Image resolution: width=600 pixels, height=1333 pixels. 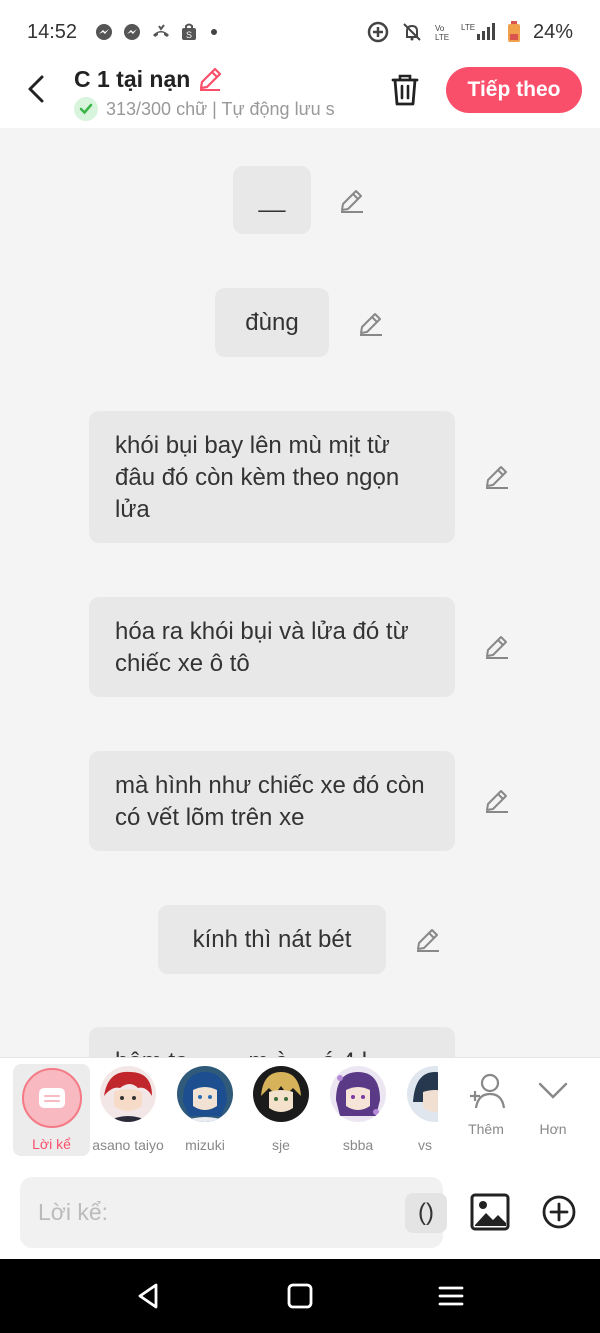 I want to click on add-character-button: Thêm, so click(x=486, y=1104).